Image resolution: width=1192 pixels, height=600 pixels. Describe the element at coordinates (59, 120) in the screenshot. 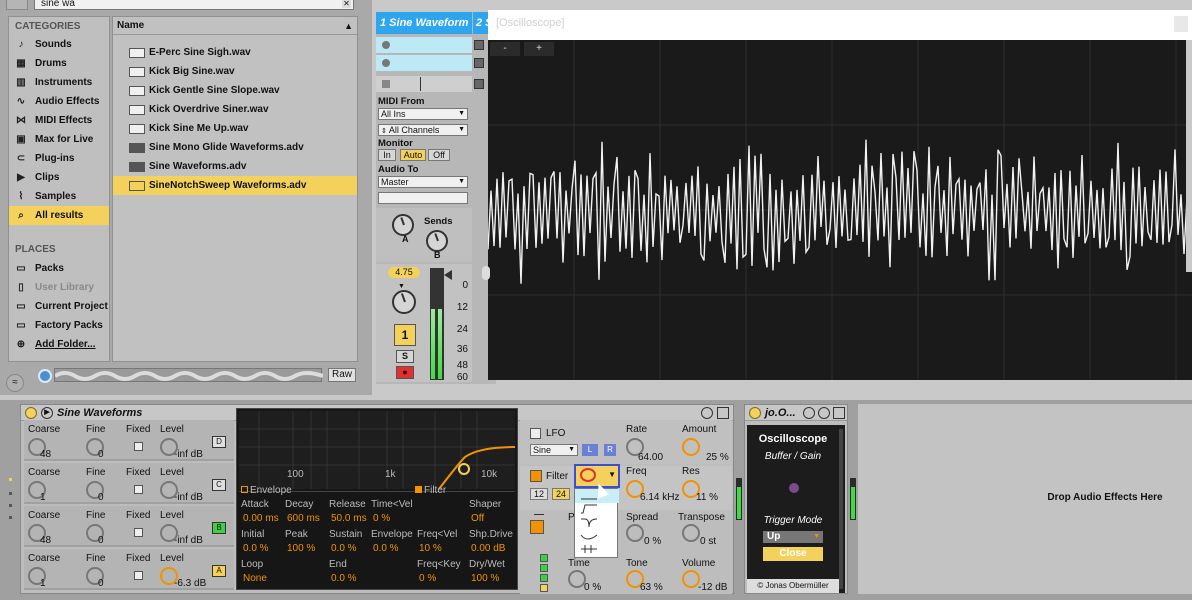

I see `category-midi-effects: ⋈ MIDI Effects` at that location.